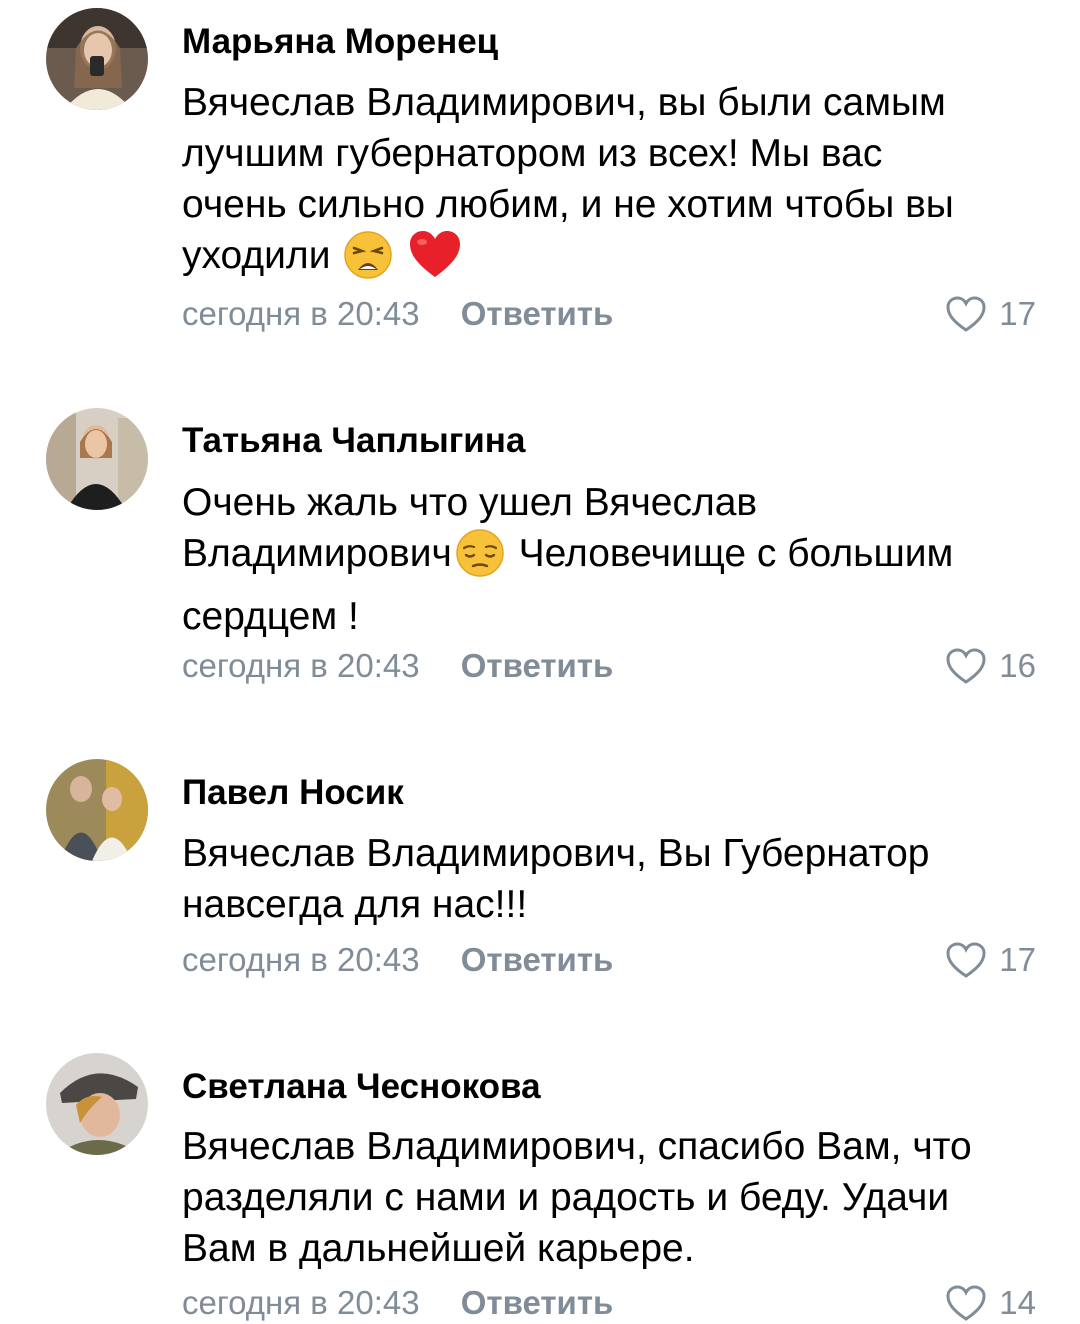 The width and height of the screenshot is (1080, 1324). I want to click on comment-text-fragment: Владимирович, so click(317, 553).